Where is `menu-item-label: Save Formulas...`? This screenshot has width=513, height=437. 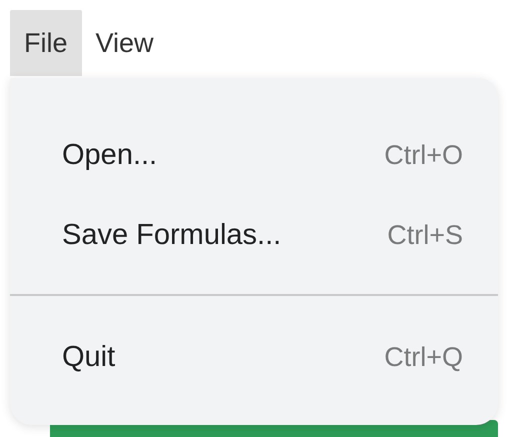
menu-item-label: Save Formulas... is located at coordinates (172, 235).